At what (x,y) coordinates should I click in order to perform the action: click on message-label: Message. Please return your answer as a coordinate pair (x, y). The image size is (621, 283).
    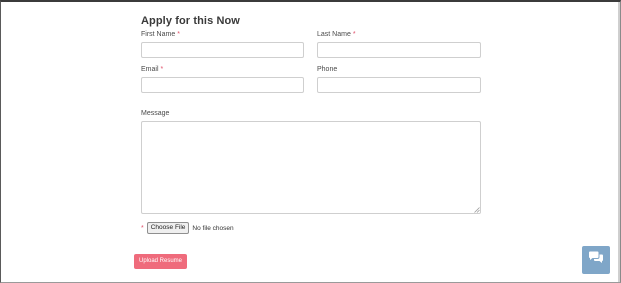
    Looking at the image, I should click on (155, 113).